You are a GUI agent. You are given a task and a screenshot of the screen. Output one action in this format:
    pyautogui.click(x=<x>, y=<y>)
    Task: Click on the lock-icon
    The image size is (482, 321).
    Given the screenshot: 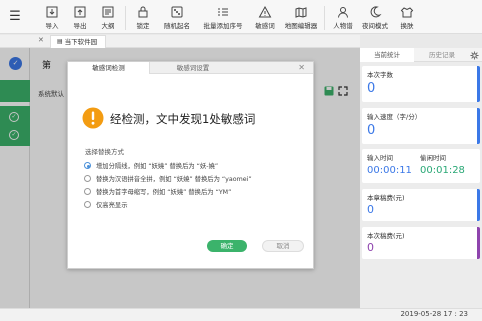 What is the action you would take?
    pyautogui.click(x=143, y=12)
    